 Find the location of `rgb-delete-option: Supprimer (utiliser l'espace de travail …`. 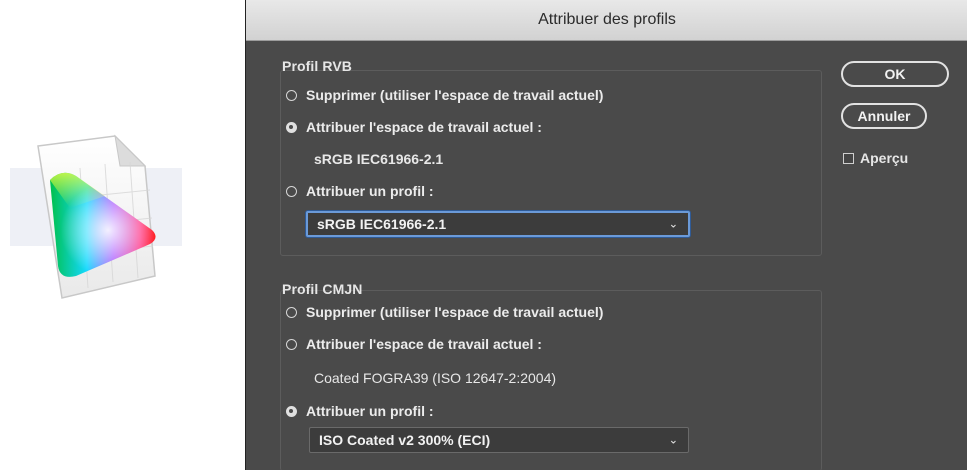

rgb-delete-option: Supprimer (utiliser l'espace de travail … is located at coordinates (444, 95).